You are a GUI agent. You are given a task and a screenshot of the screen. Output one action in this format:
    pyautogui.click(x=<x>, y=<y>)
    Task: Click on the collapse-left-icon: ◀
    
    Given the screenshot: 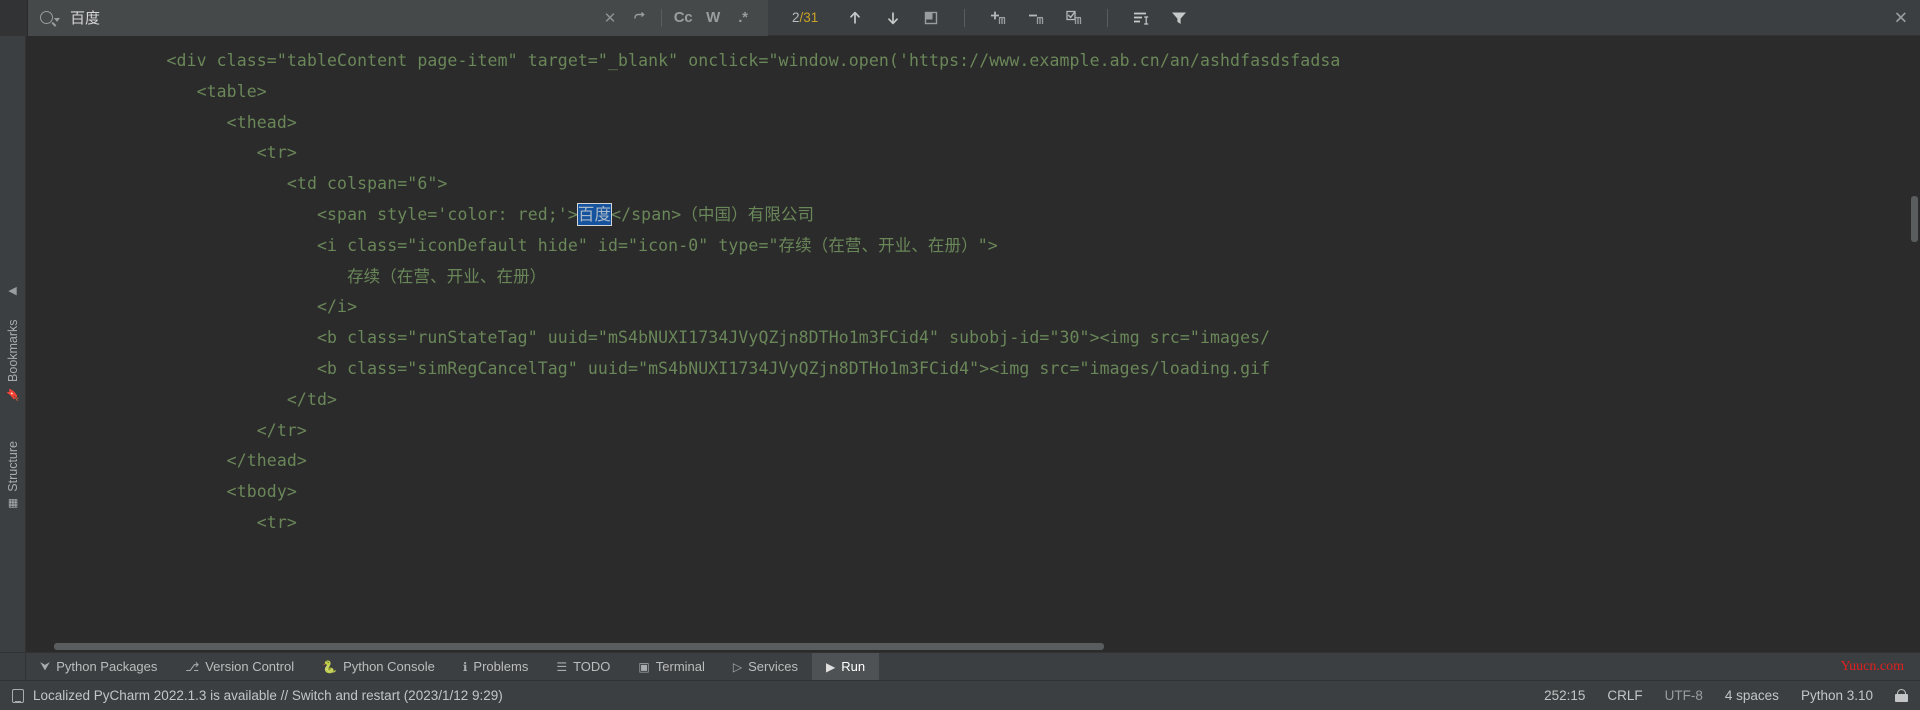 What is the action you would take?
    pyautogui.click(x=12, y=290)
    